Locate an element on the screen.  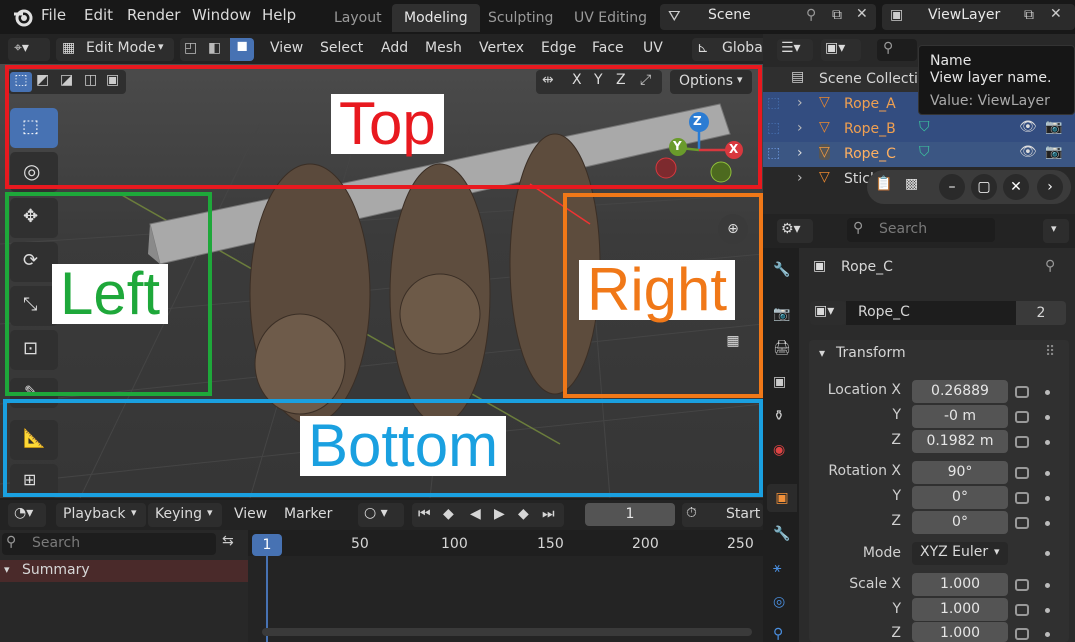
tab-layout: Layout is located at coordinates (358, 18).